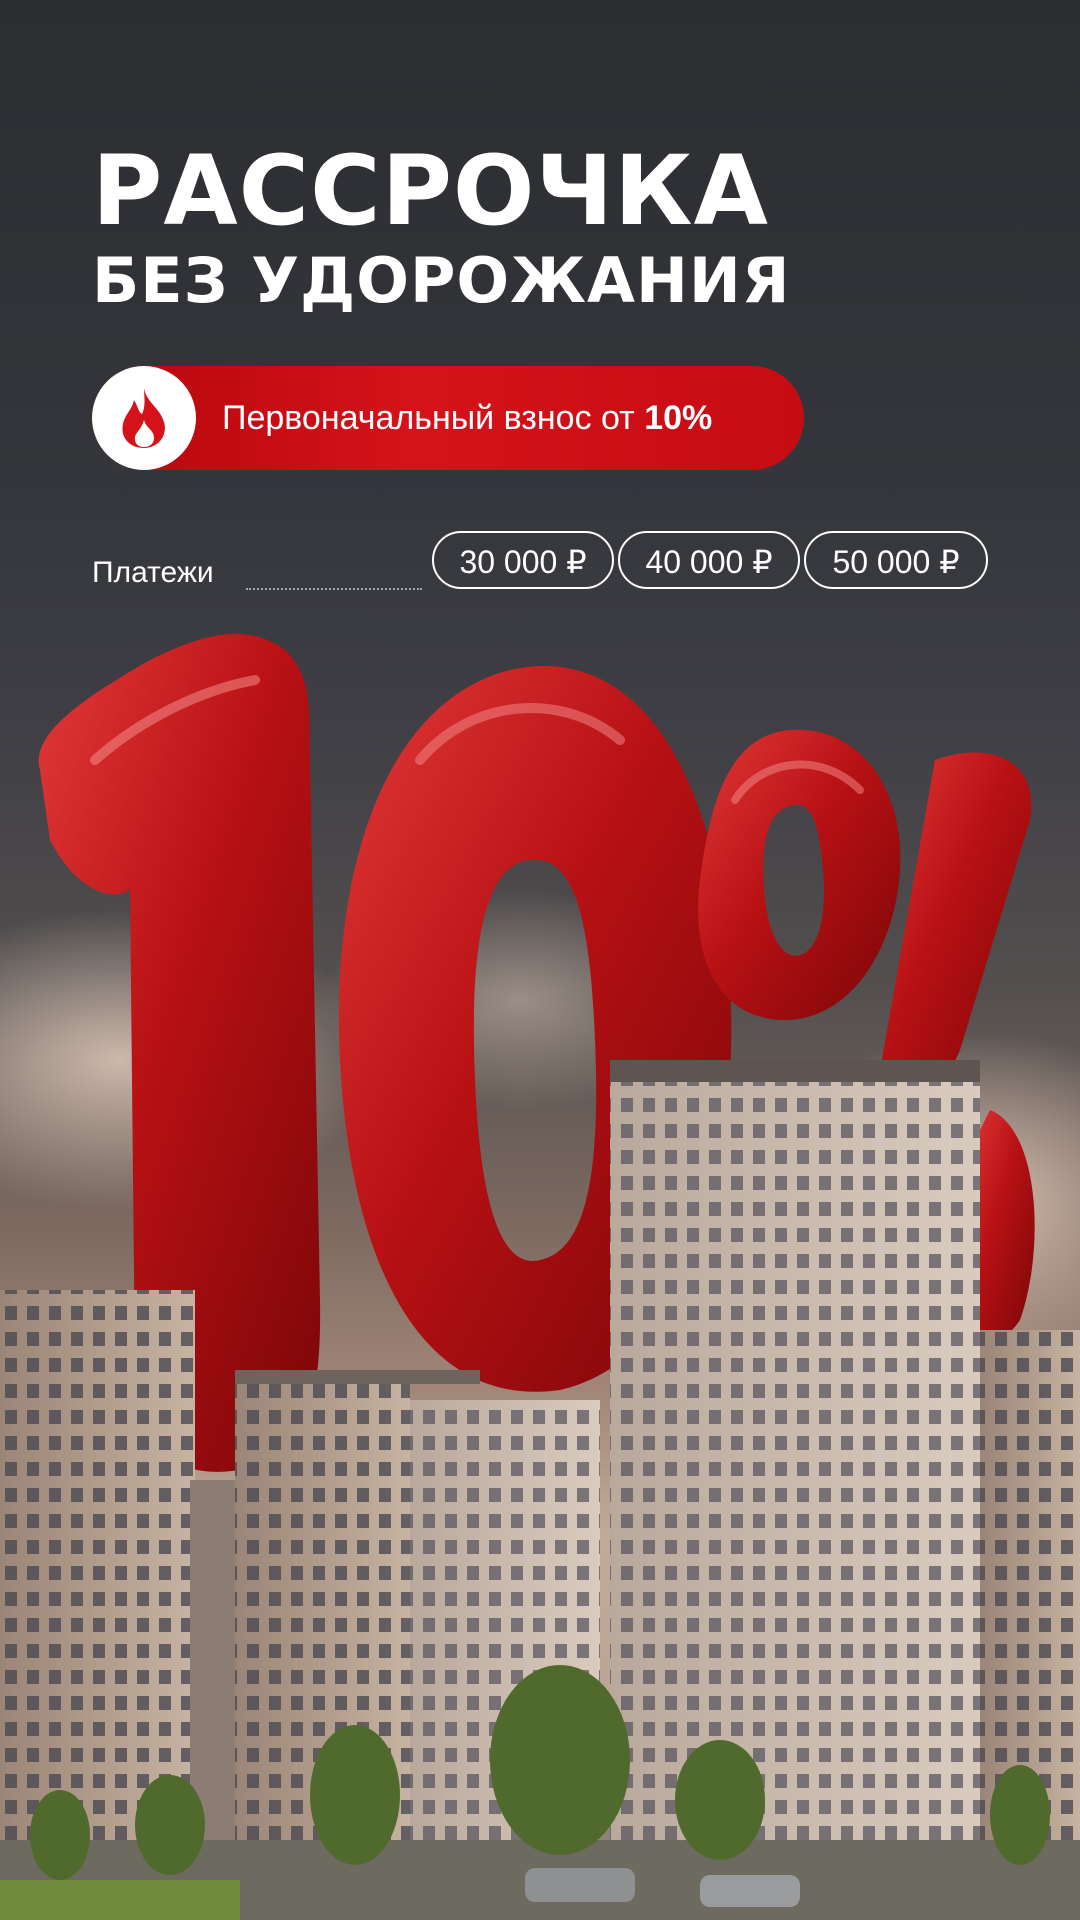  I want to click on down-payment-label: Первоначальный взнос от, so click(433, 418).